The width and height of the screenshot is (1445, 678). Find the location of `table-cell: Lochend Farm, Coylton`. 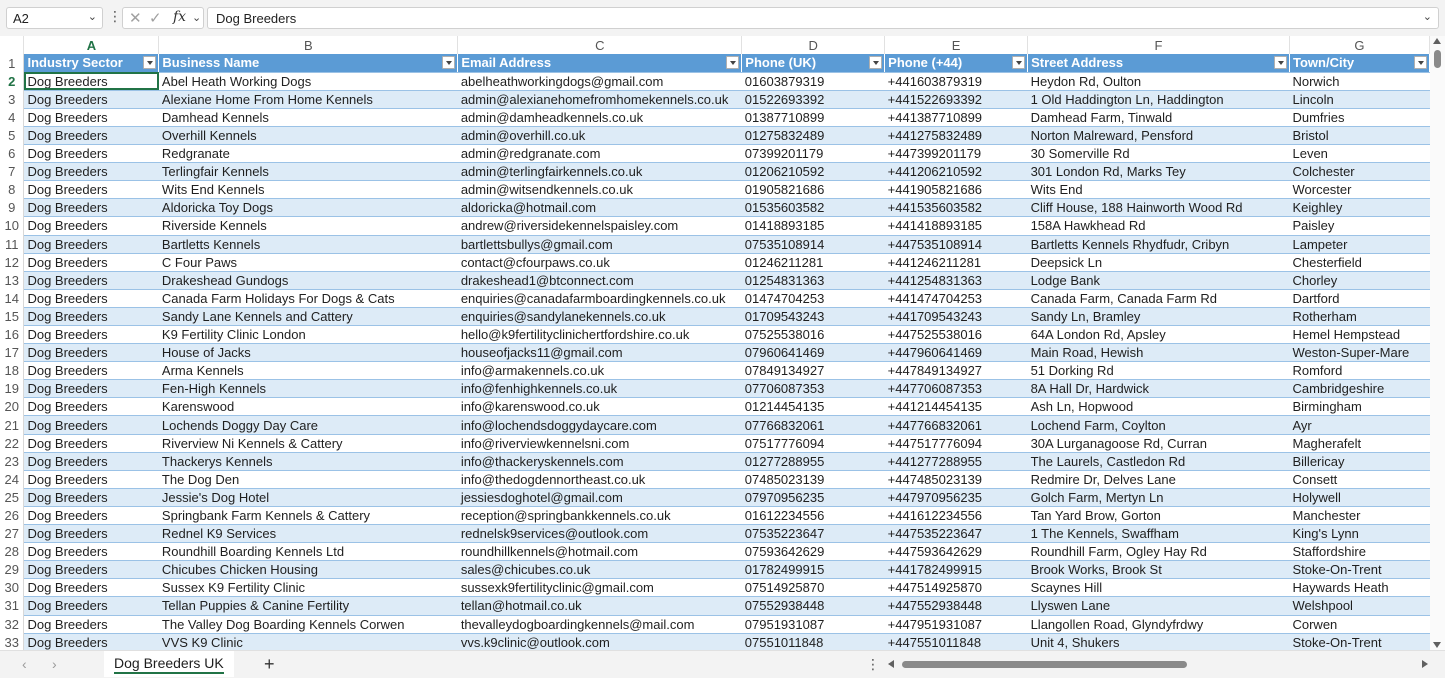

table-cell: Lochend Farm, Coylton is located at coordinates (1158, 425).